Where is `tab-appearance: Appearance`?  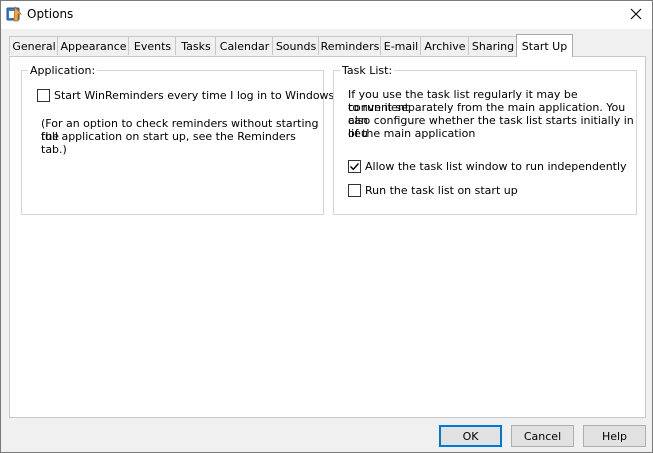 tab-appearance: Appearance is located at coordinates (93, 45).